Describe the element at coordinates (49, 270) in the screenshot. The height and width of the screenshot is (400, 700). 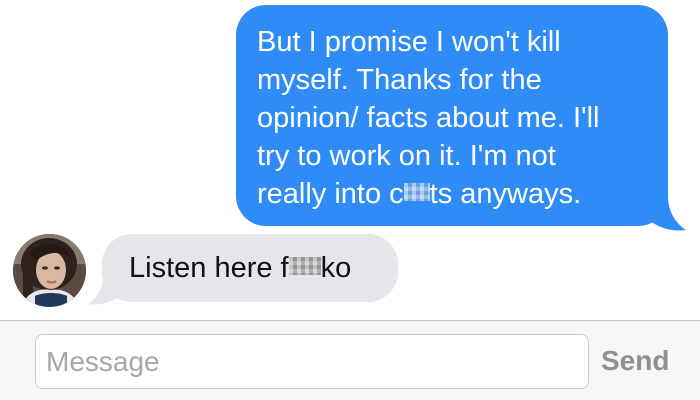
I see `contact-avatar` at that location.